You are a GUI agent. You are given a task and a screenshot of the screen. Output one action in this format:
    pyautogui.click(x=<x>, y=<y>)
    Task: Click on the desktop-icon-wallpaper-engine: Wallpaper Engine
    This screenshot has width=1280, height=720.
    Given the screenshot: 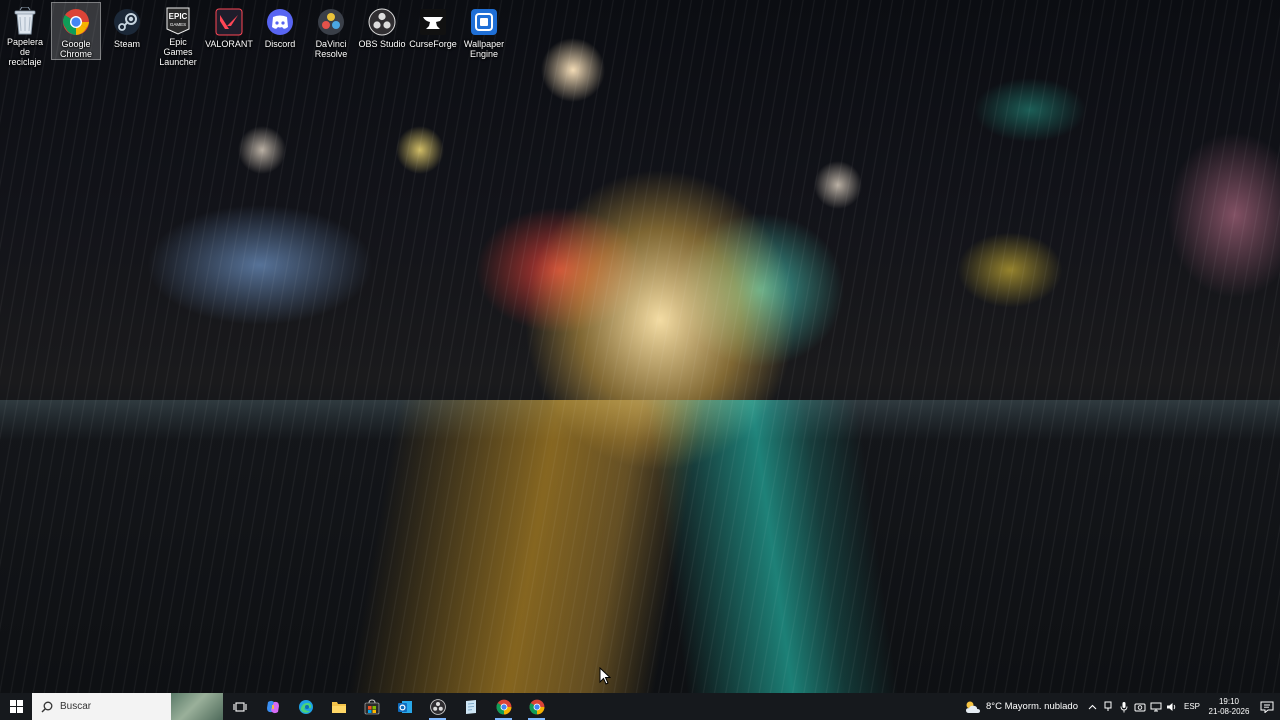 What is the action you would take?
    pyautogui.click(x=484, y=31)
    